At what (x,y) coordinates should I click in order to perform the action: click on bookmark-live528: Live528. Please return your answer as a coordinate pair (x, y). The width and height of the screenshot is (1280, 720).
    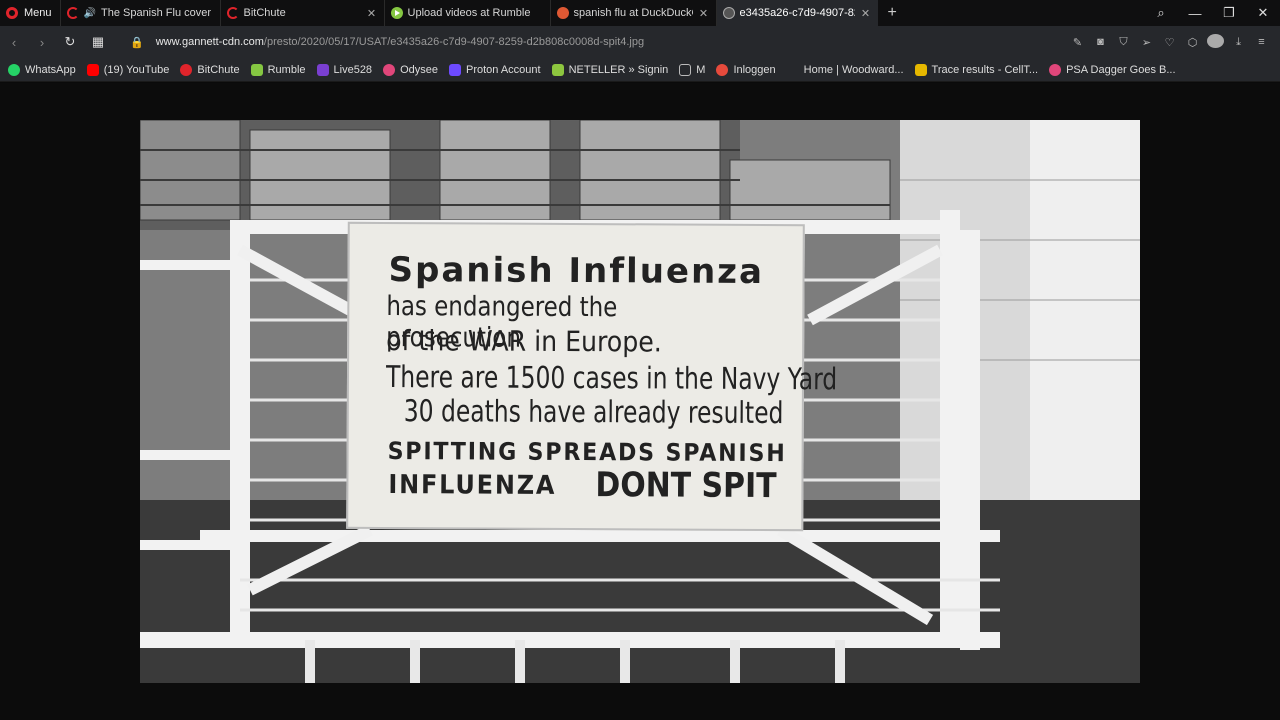
    Looking at the image, I should click on (344, 69).